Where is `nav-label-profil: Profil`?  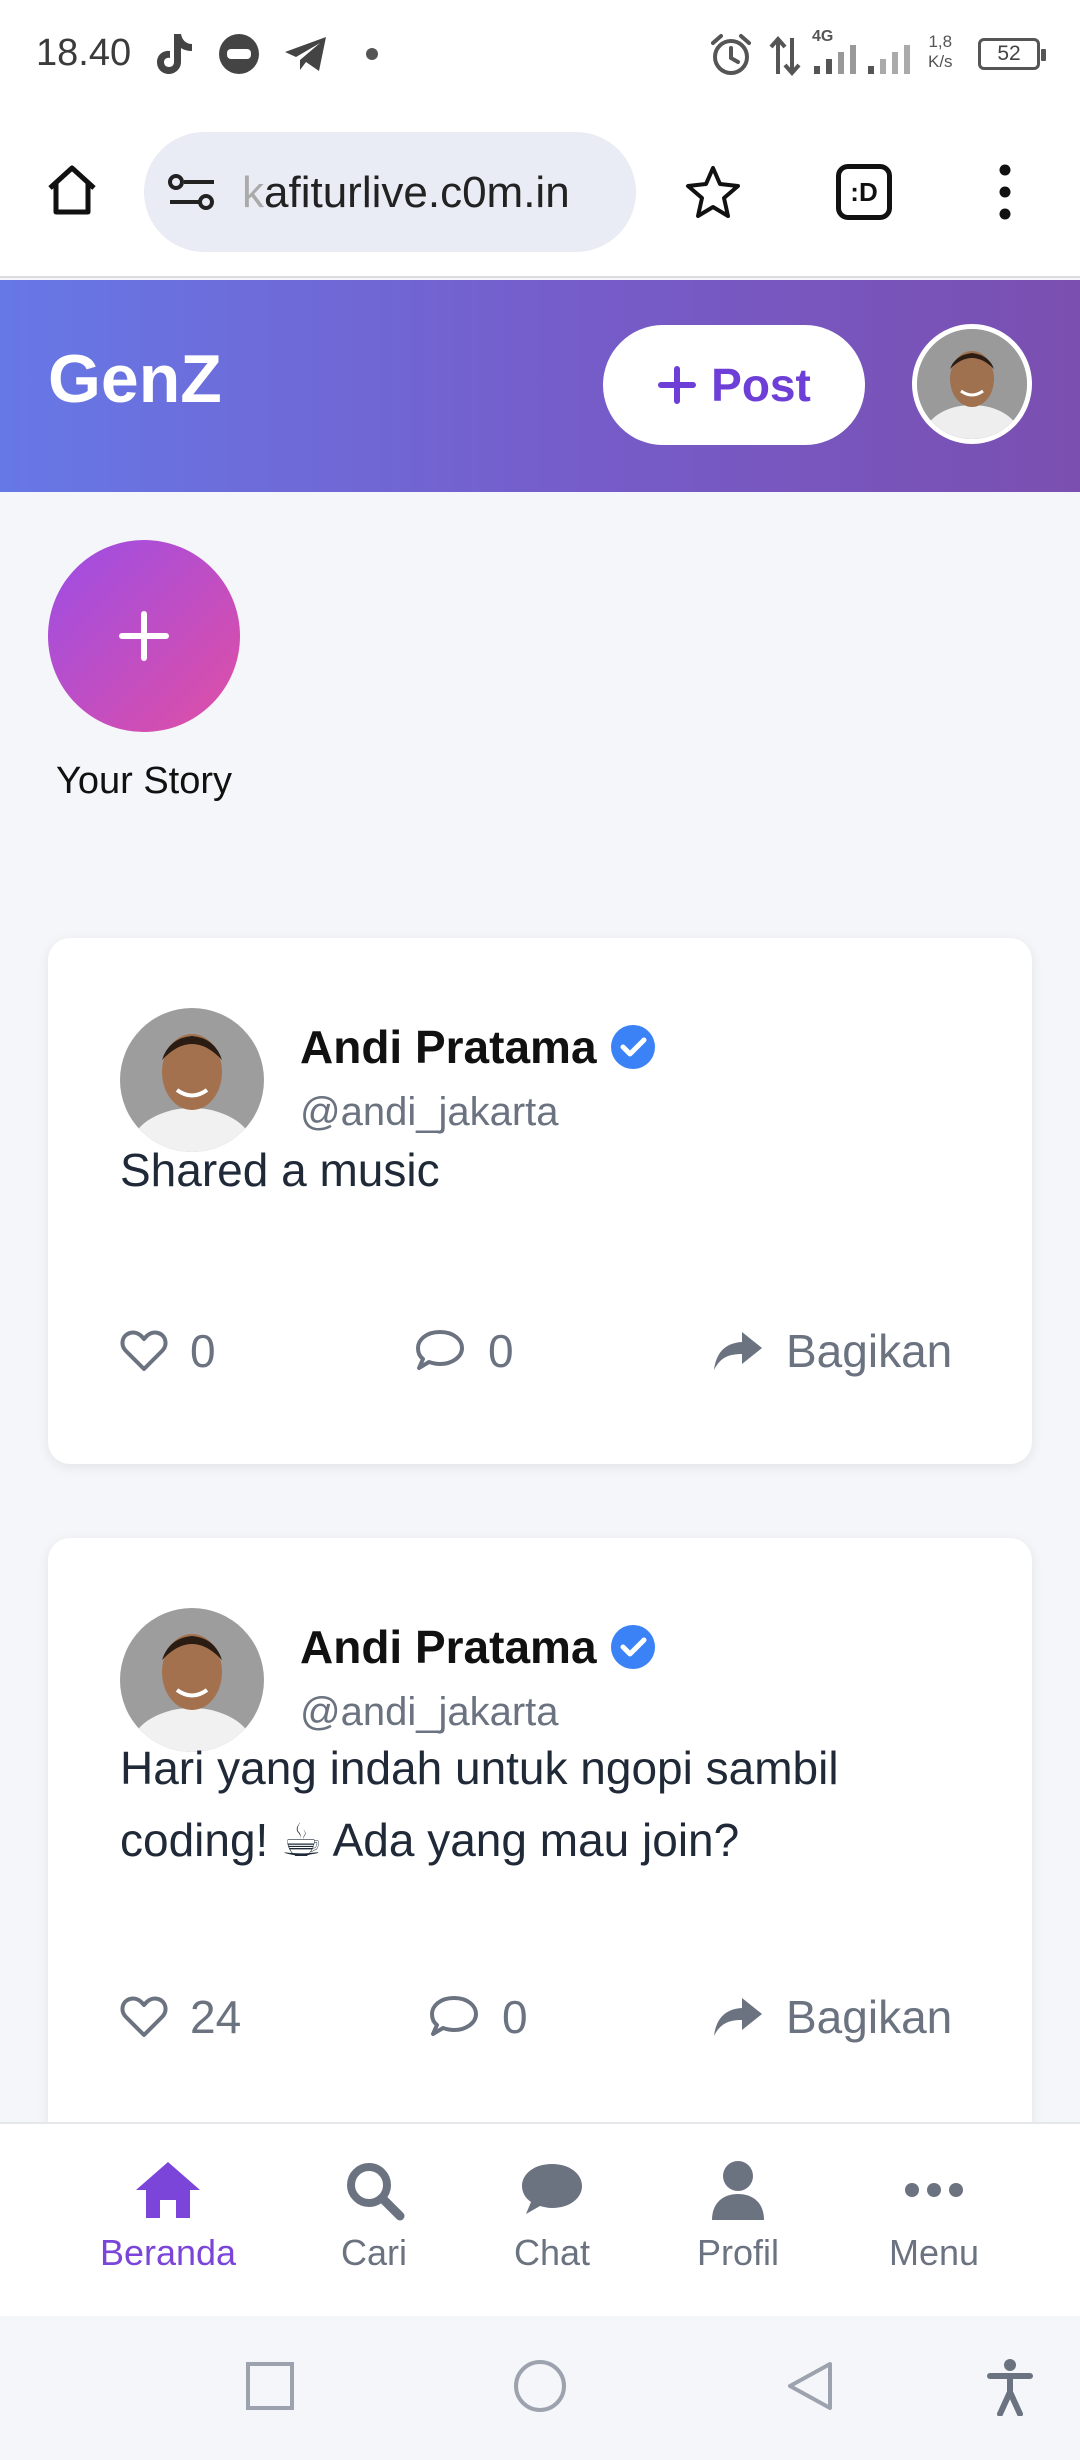 nav-label-profil: Profil is located at coordinates (738, 2252).